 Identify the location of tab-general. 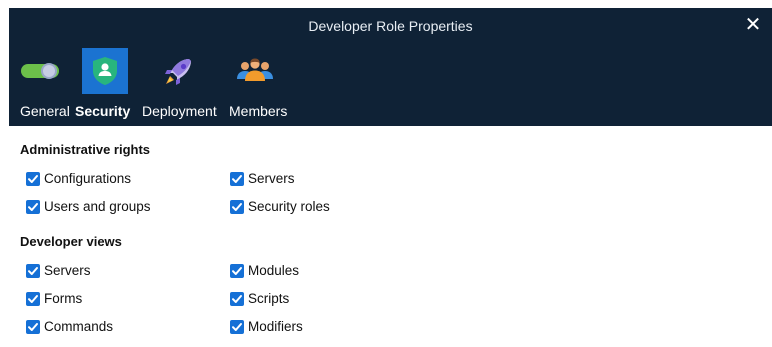
(41, 71).